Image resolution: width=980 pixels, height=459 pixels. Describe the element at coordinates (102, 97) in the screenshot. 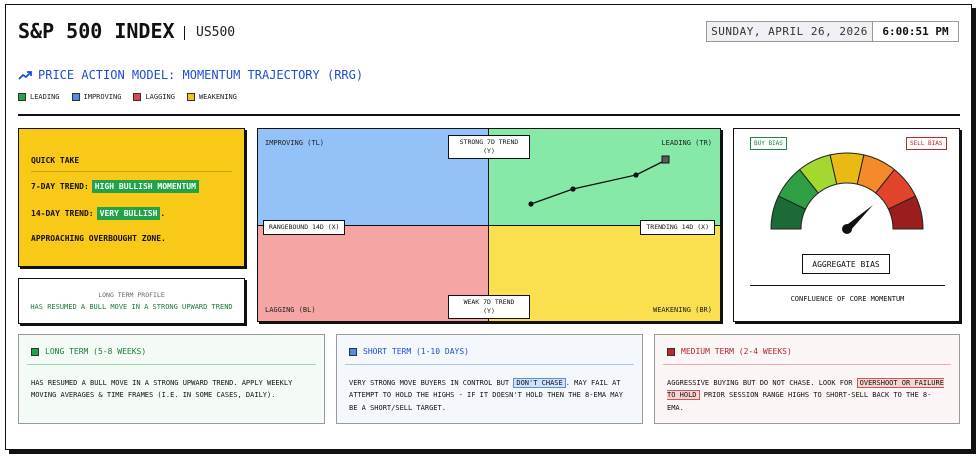

I see `legend-label: IMPROVING` at that location.